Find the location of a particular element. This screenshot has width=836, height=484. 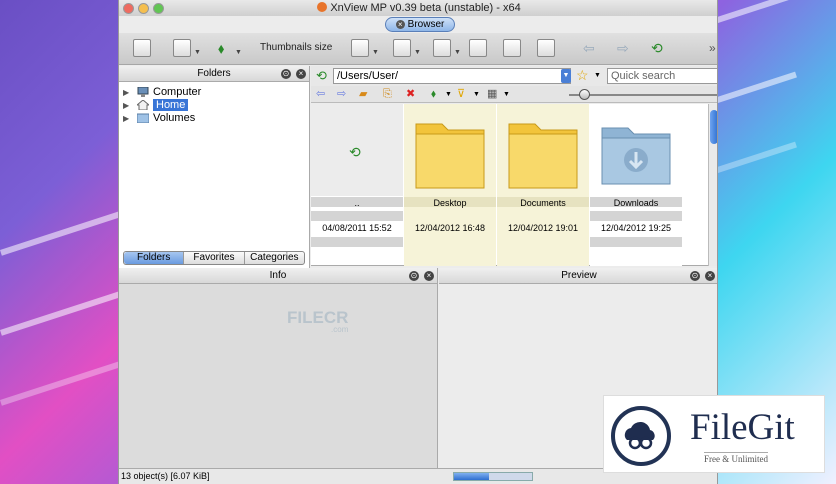

thumbnails-size-button: Thumbnails size is located at coordinates (296, 48).